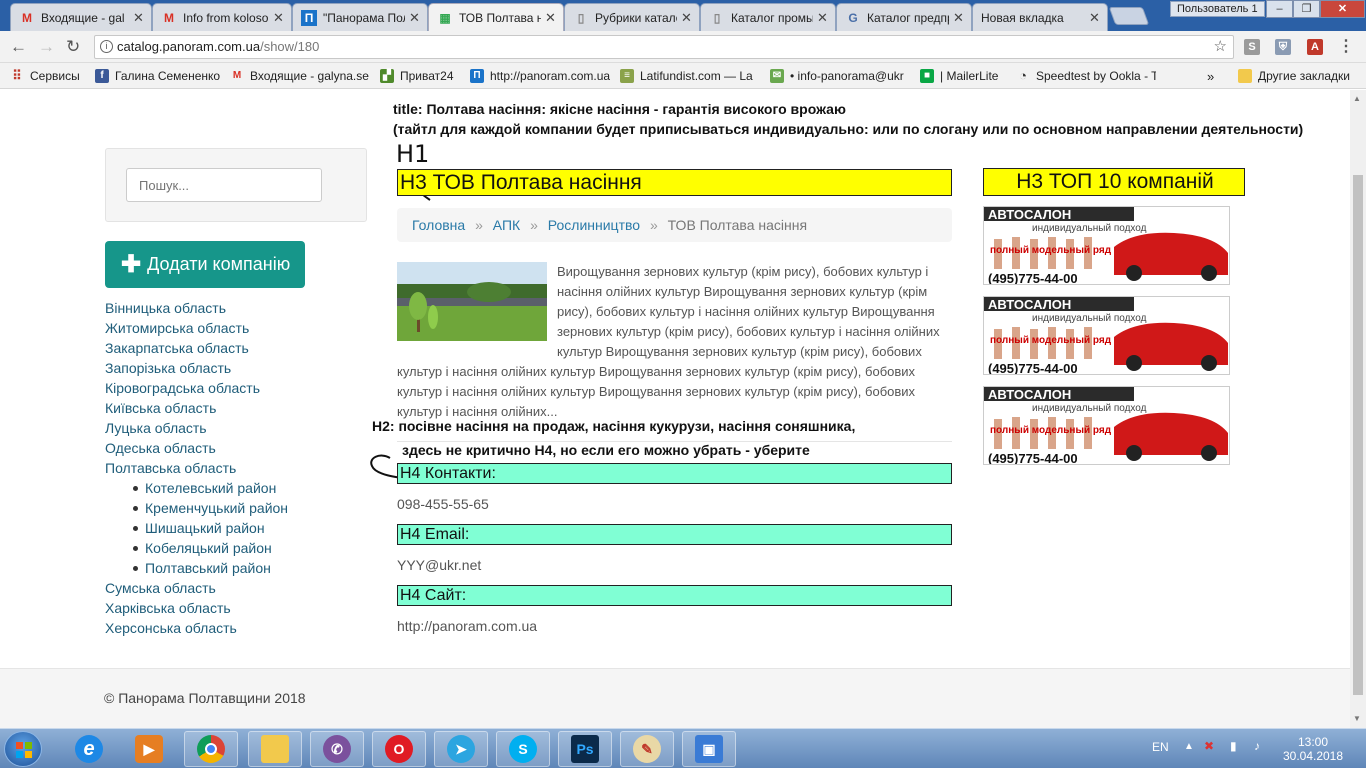 The width and height of the screenshot is (1366, 768). What do you see at coordinates (219, 264) in the screenshot?
I see `add-company-label: Додати компанію` at bounding box center [219, 264].